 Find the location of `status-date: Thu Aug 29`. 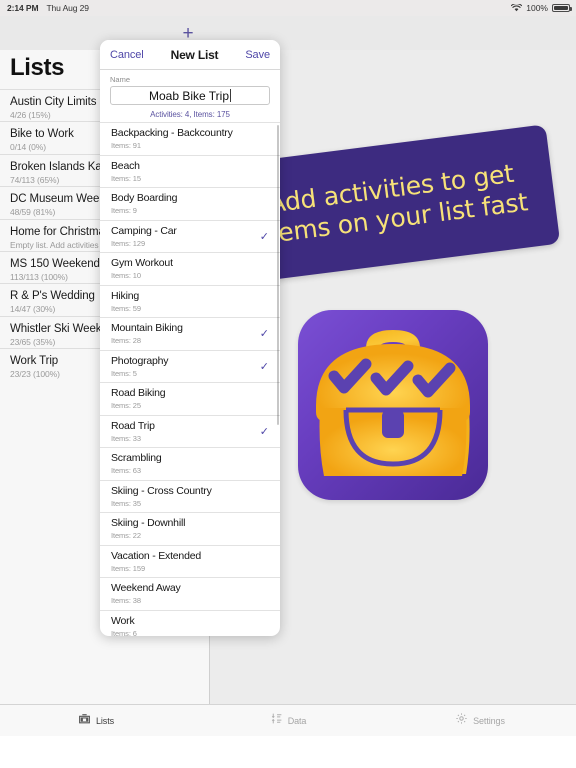

status-date: Thu Aug 29 is located at coordinates (67, 8).